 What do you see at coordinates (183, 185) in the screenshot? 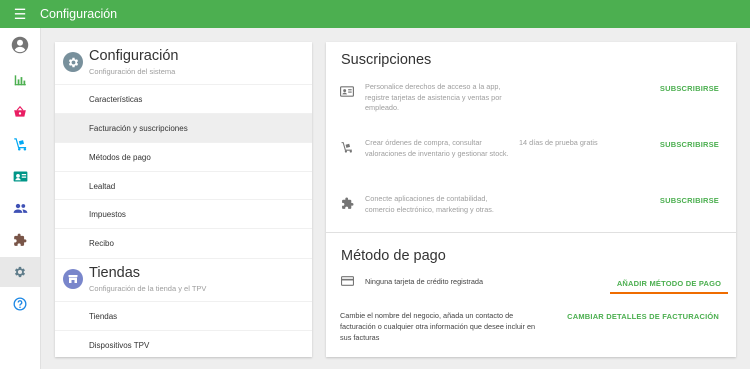
I see `menu-item-loyalty: Lealtad` at bounding box center [183, 185].